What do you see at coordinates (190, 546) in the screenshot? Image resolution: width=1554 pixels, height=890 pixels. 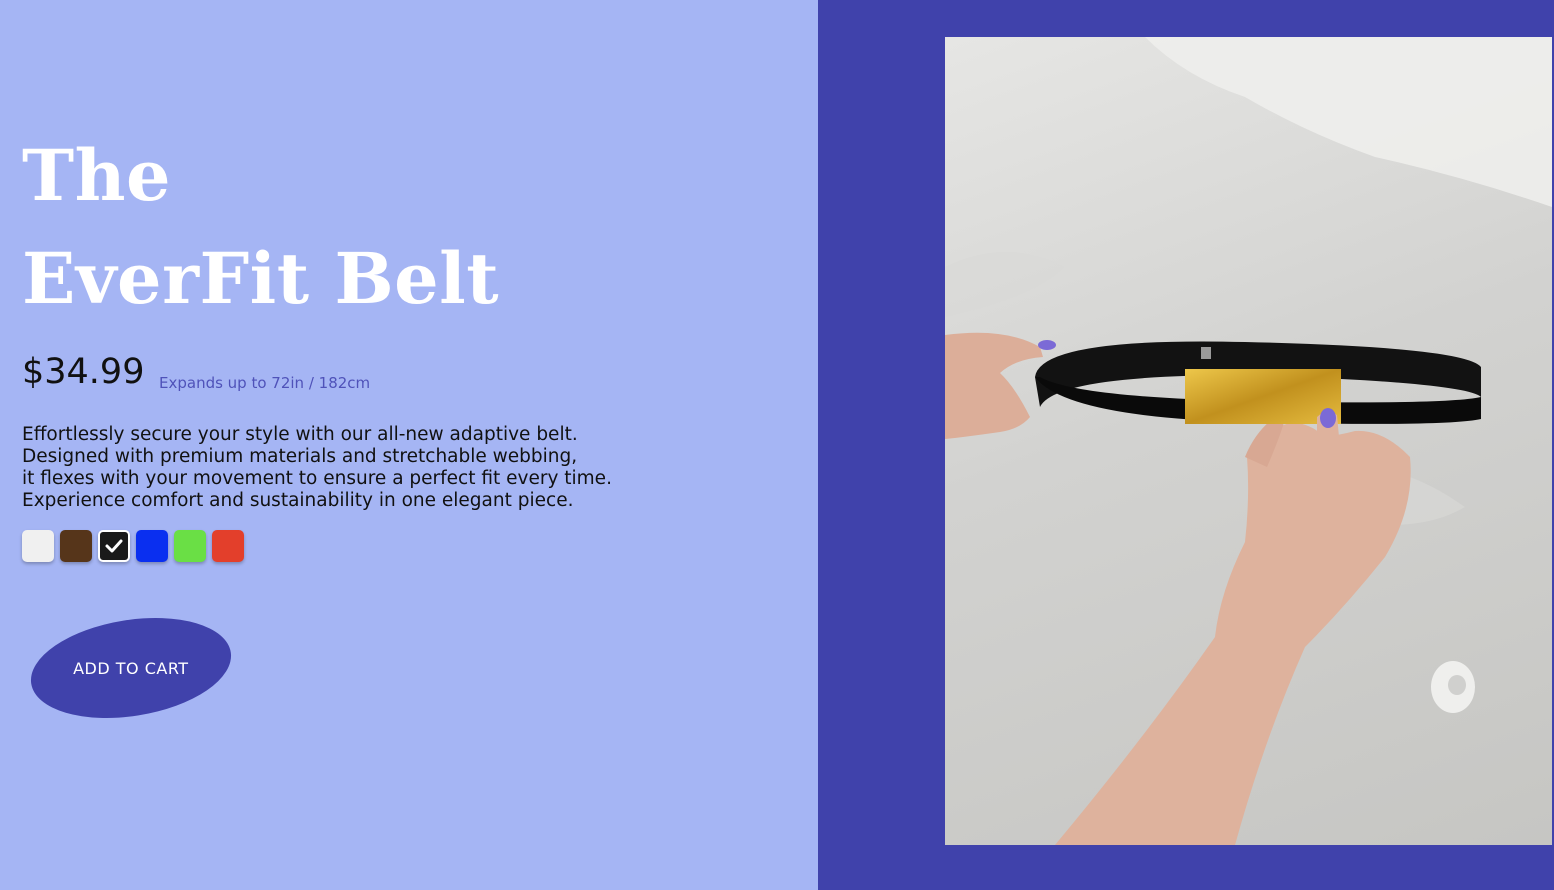 I see `color-swatch-green` at bounding box center [190, 546].